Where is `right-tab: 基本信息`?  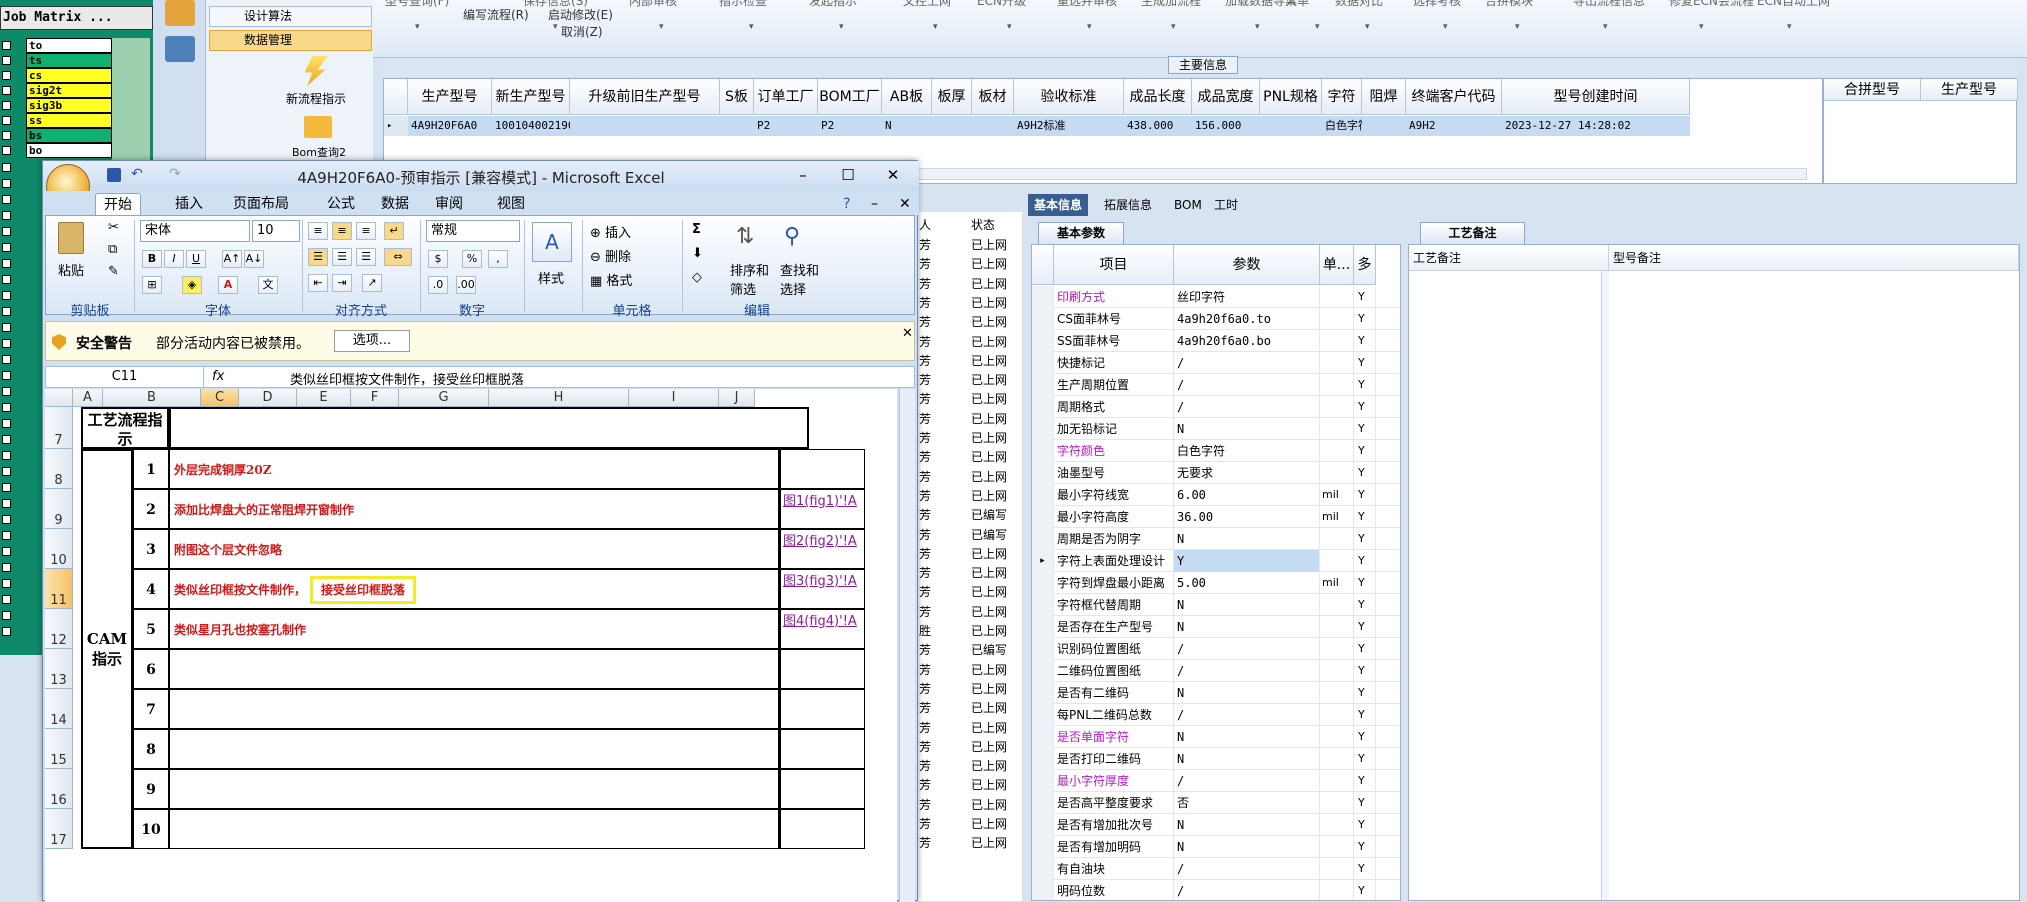
right-tab: 基本信息 is located at coordinates (1058, 205).